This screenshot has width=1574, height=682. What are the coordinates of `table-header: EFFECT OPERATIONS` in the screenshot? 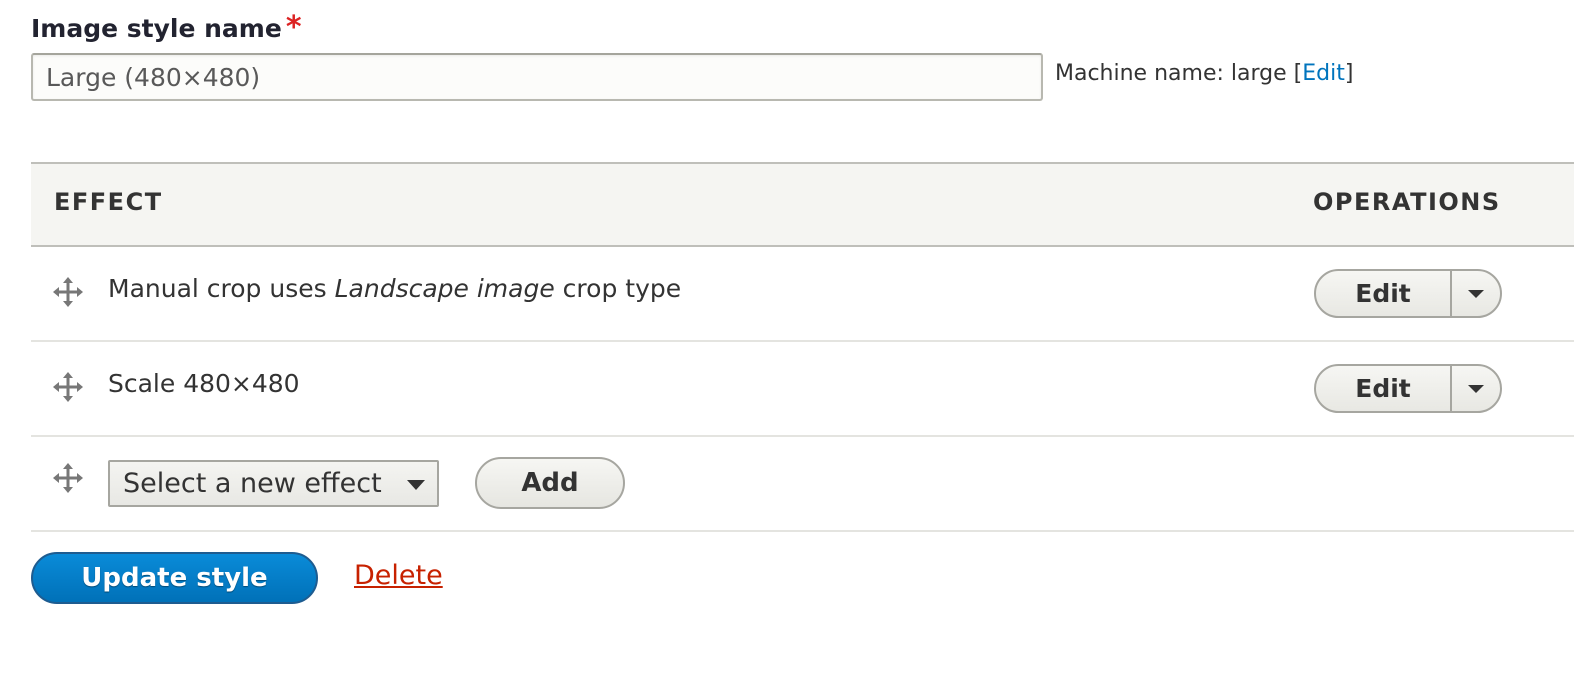 It's located at (802, 204).